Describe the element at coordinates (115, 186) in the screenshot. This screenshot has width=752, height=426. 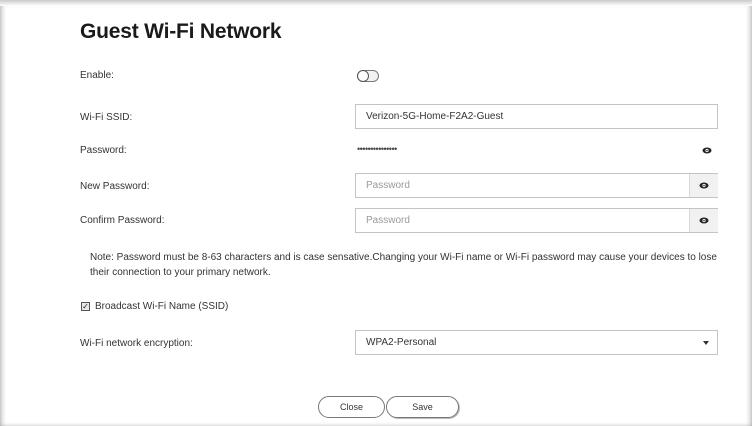
I see `new-password-label: New Password:` at that location.